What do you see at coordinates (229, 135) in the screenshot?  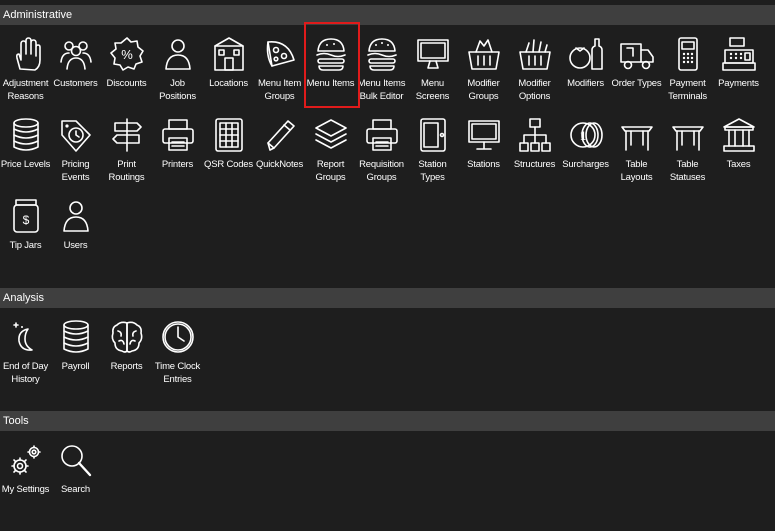 I see `keypad-icon` at bounding box center [229, 135].